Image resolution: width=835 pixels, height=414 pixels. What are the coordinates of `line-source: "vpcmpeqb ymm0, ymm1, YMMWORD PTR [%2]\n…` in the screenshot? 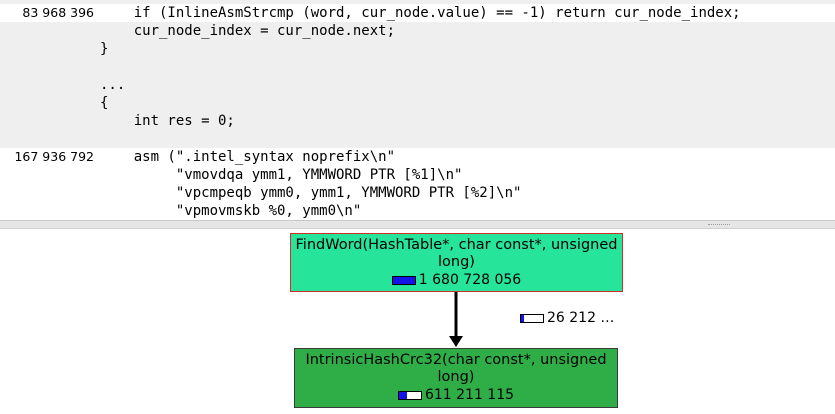 It's located at (311, 193).